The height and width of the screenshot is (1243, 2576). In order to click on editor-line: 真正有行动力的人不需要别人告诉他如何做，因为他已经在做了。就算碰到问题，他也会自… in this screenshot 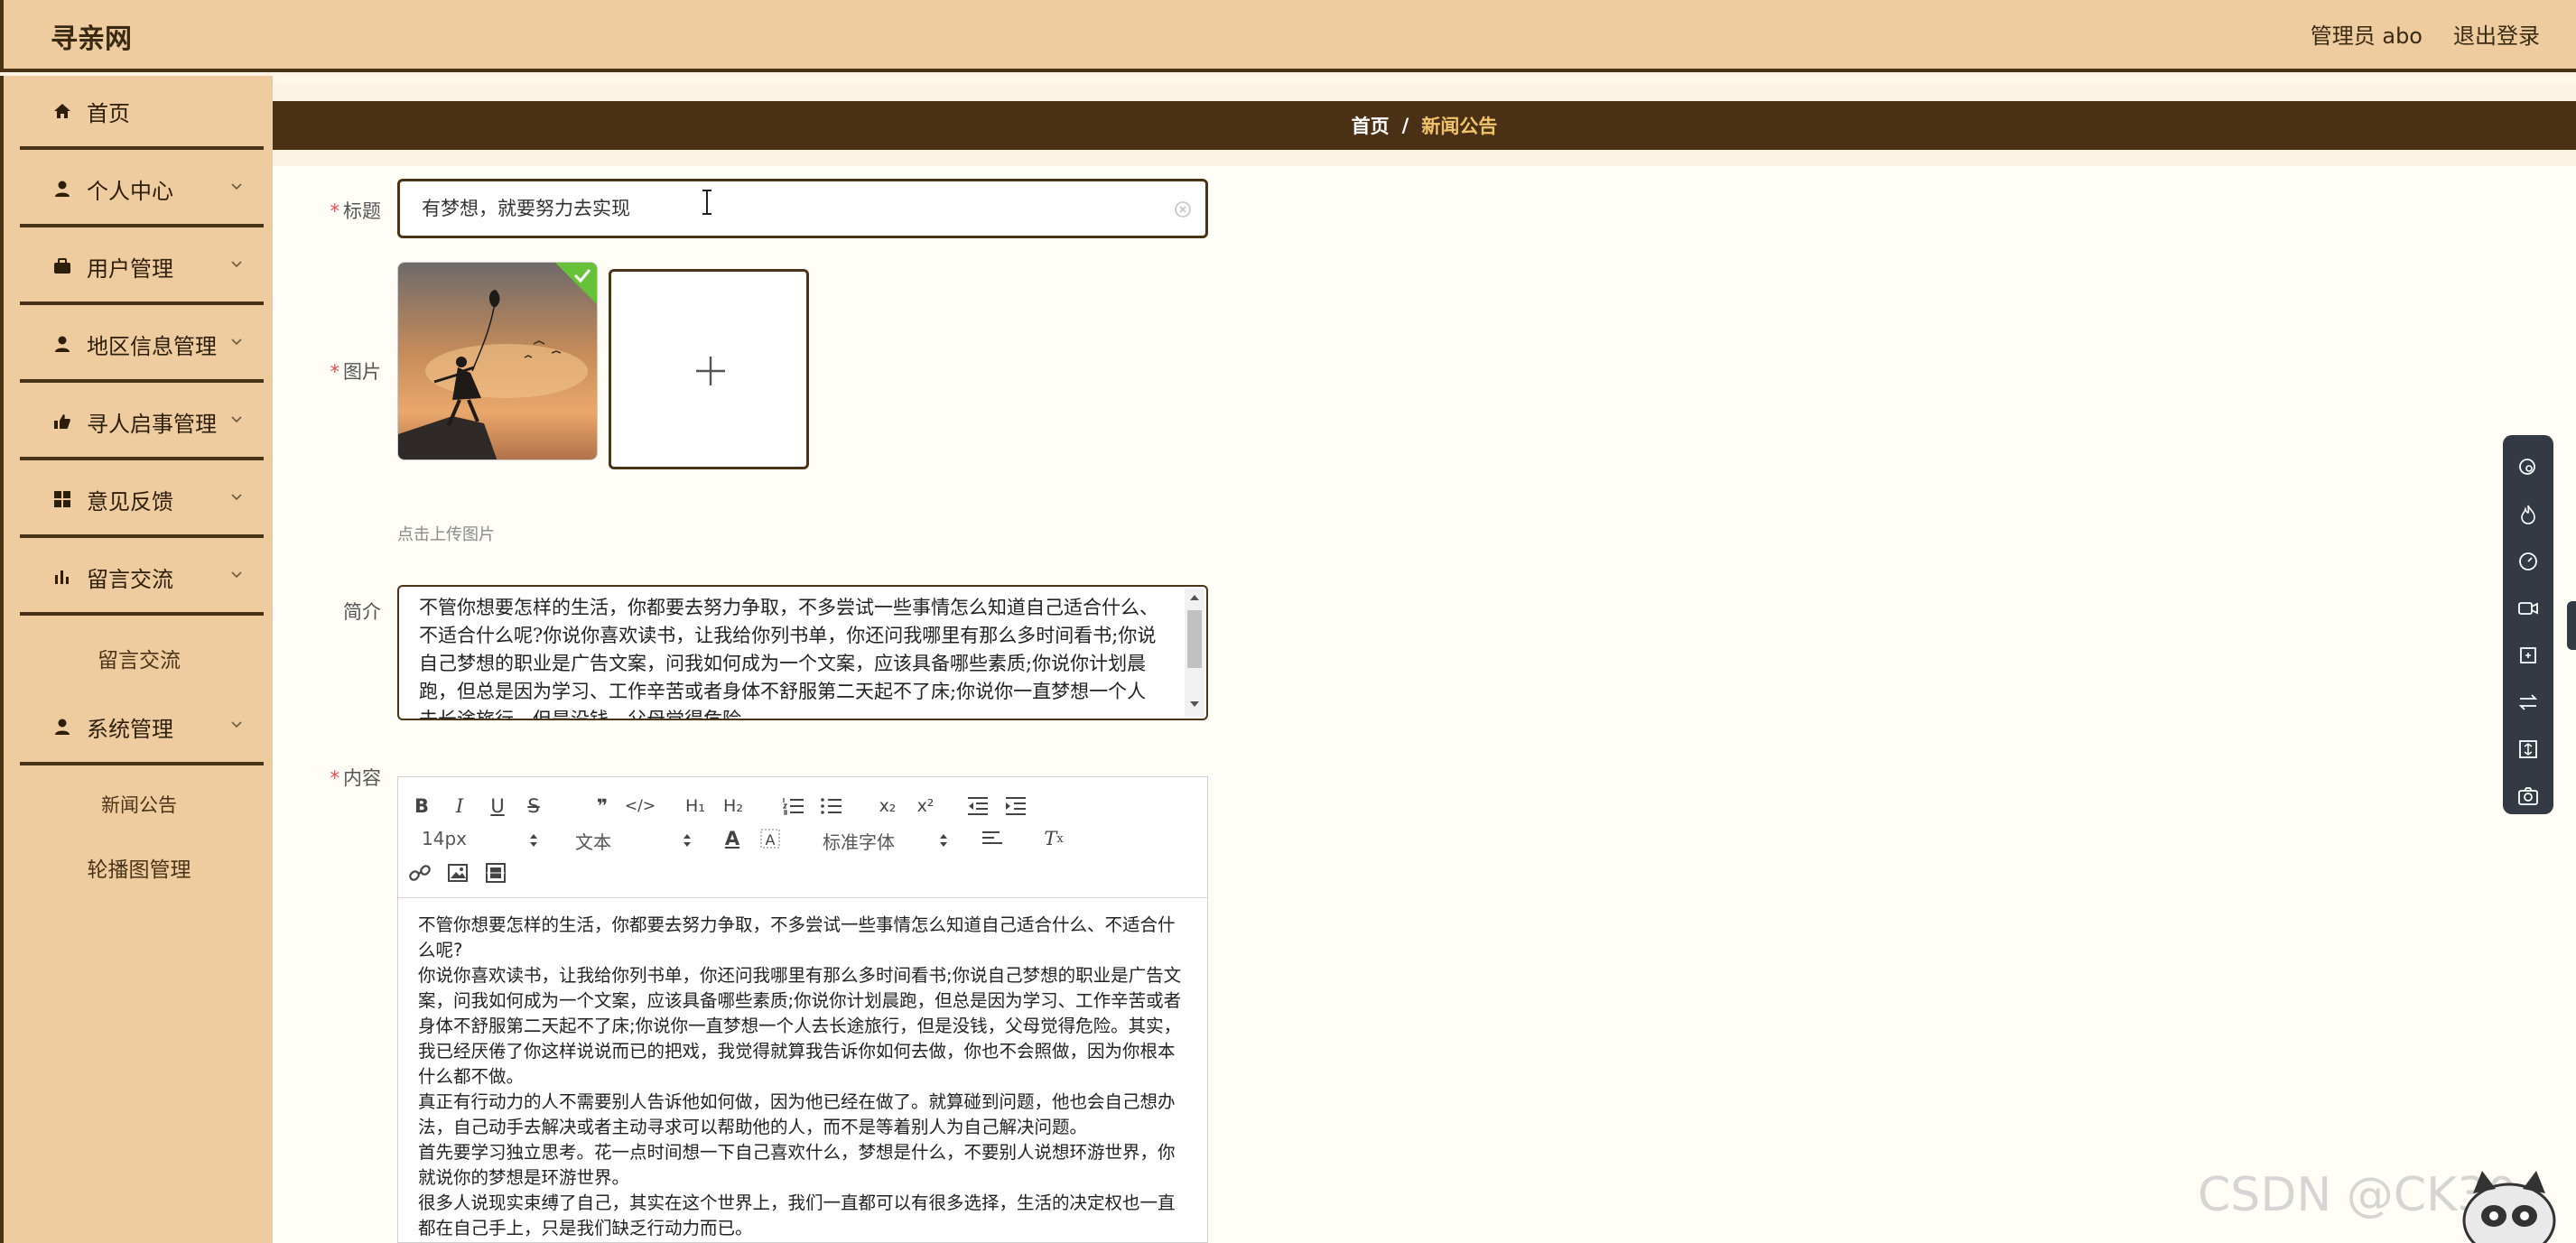, I will do `click(797, 1101)`.